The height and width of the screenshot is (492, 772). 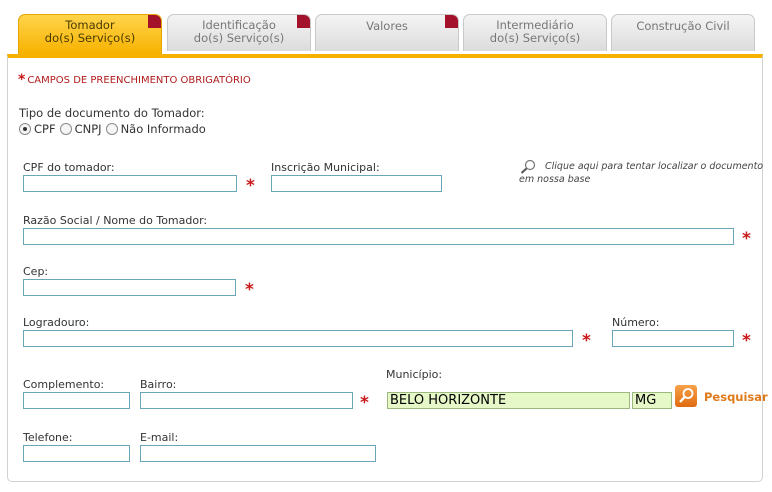 I want to click on required-fields-note: * CAMPOS DE PREENCHIMENTO OBRIGATÓRIO, so click(x=134, y=80).